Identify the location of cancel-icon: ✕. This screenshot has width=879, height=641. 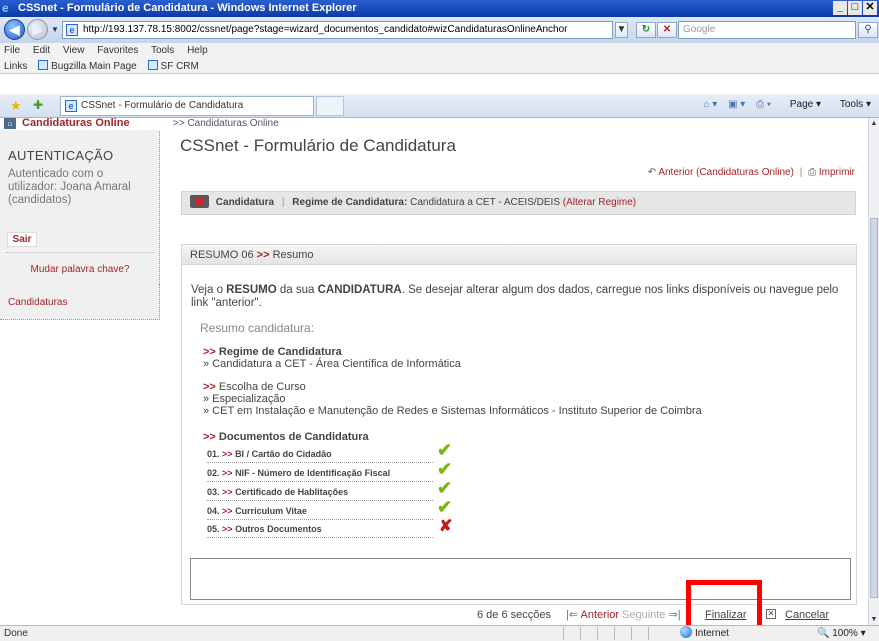
(771, 614).